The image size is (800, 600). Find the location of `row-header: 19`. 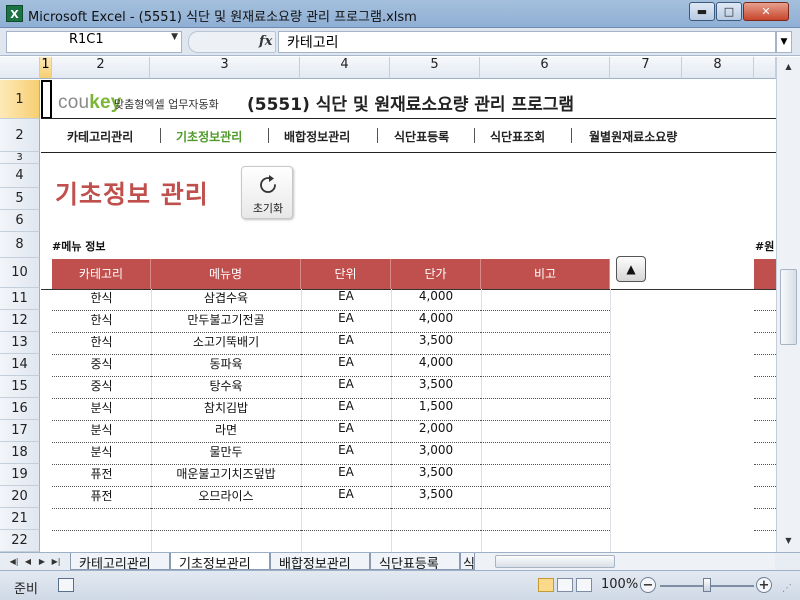

row-header: 19 is located at coordinates (20, 475).